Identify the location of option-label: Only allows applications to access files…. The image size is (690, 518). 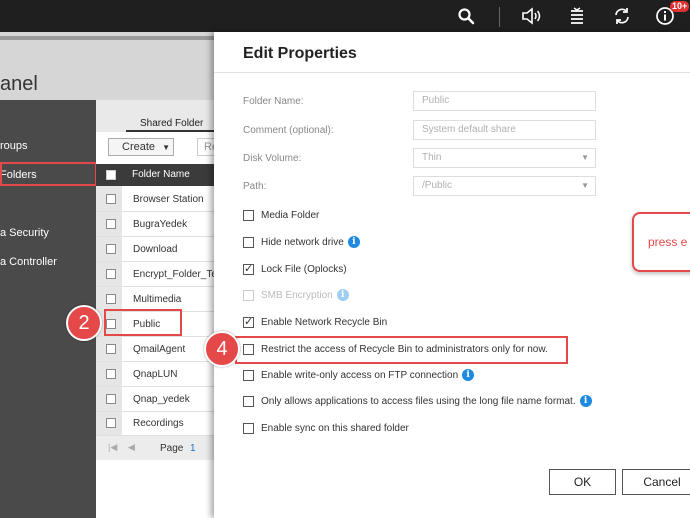
(418, 401).